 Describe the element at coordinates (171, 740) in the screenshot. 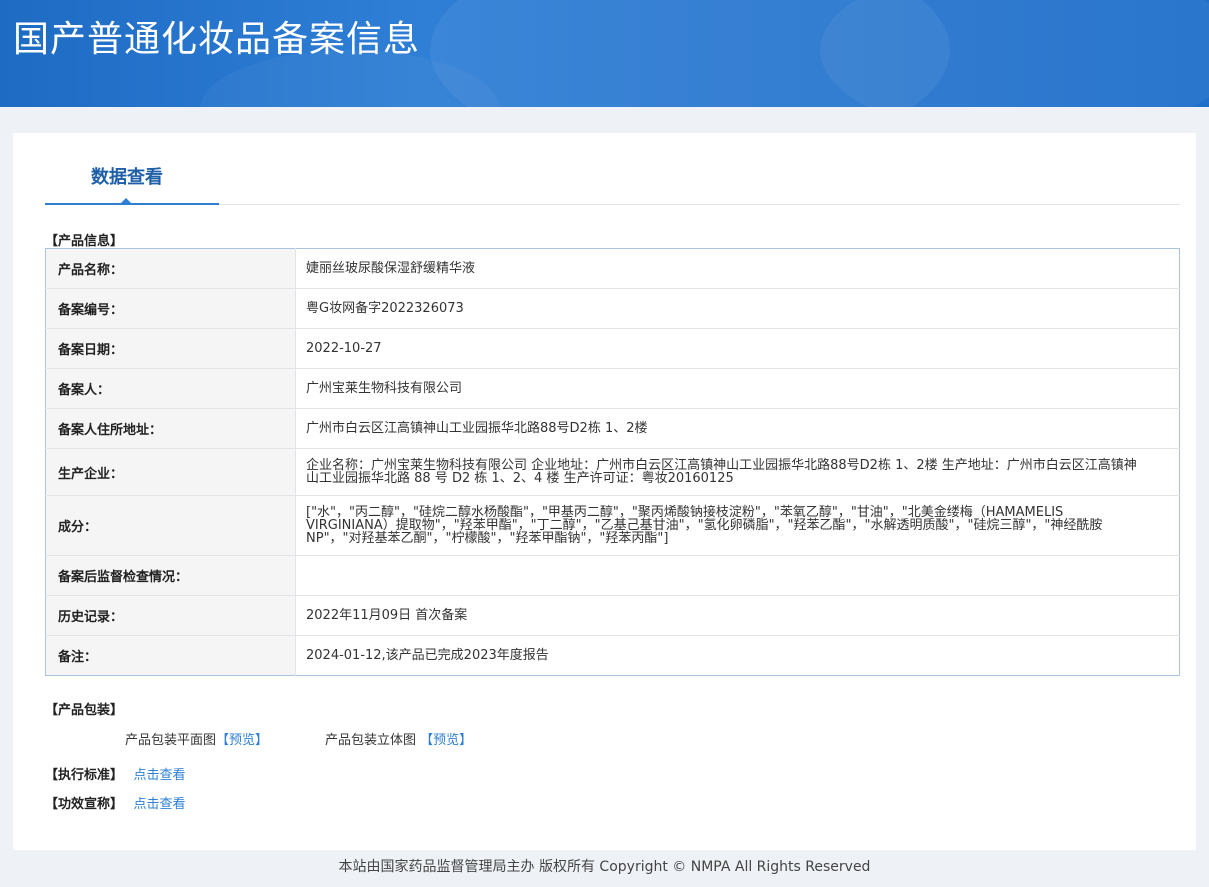

I see `packaging-flat-label: 产品包装平面图` at that location.